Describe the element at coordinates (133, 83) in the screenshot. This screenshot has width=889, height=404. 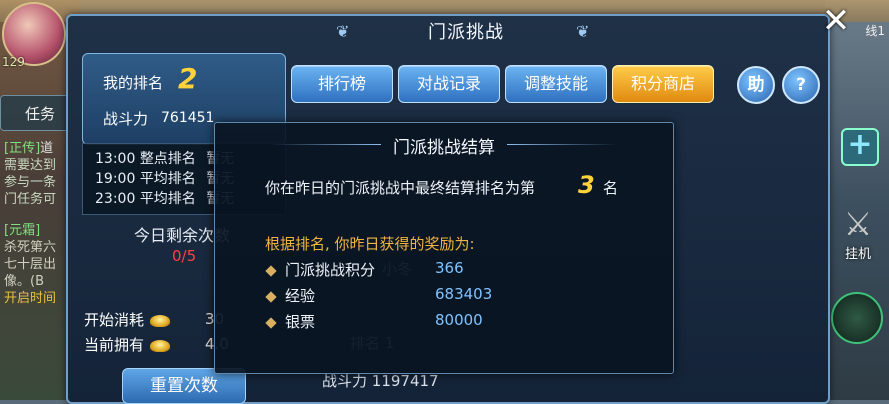
I see `my-rank-label: 我的排名` at that location.